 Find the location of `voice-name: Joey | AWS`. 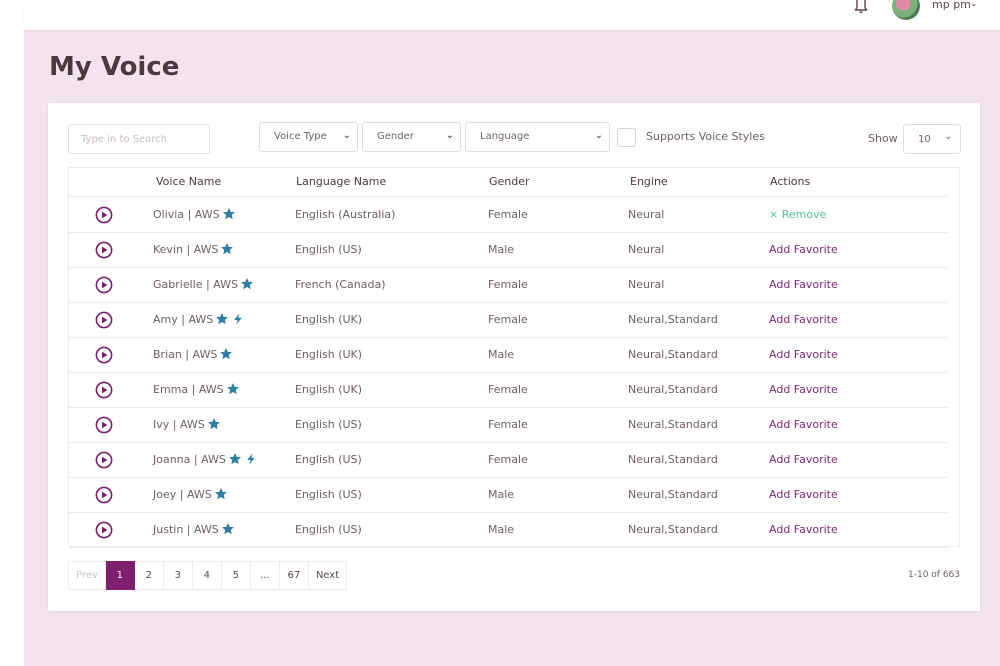

voice-name: Joey | AWS is located at coordinates (182, 494).